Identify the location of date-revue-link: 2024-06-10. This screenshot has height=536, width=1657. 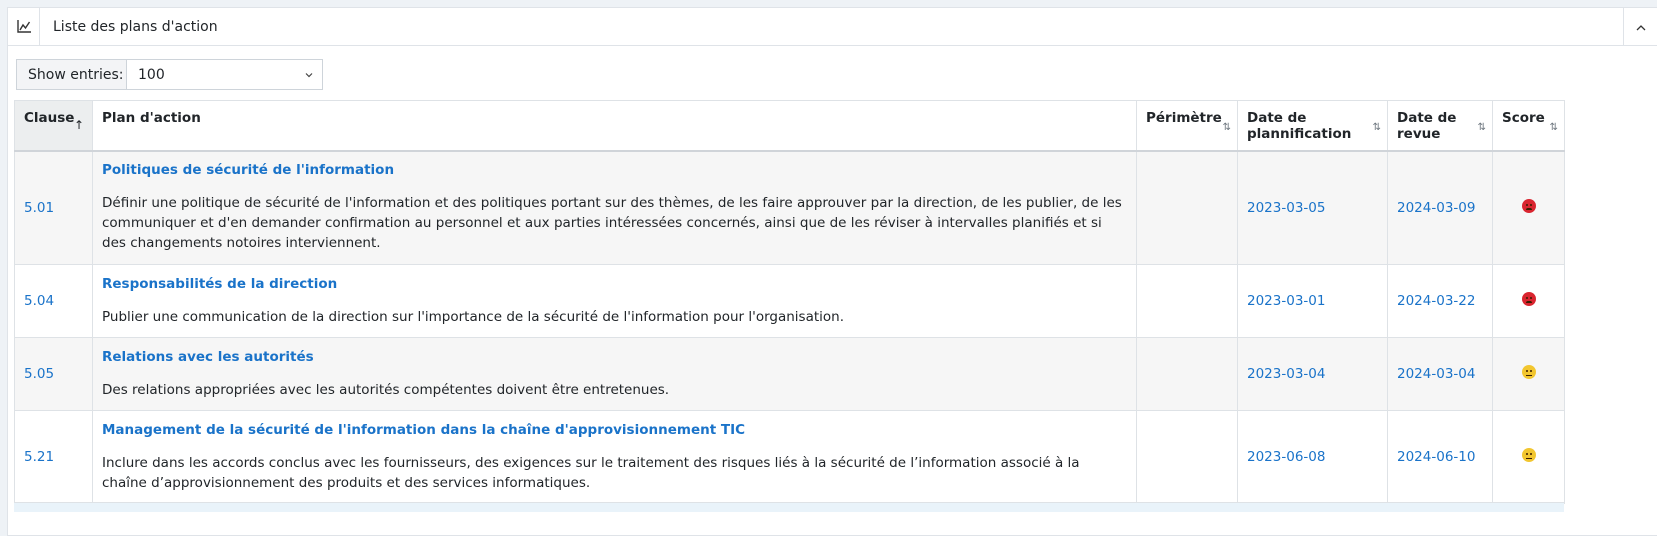
(1436, 457).